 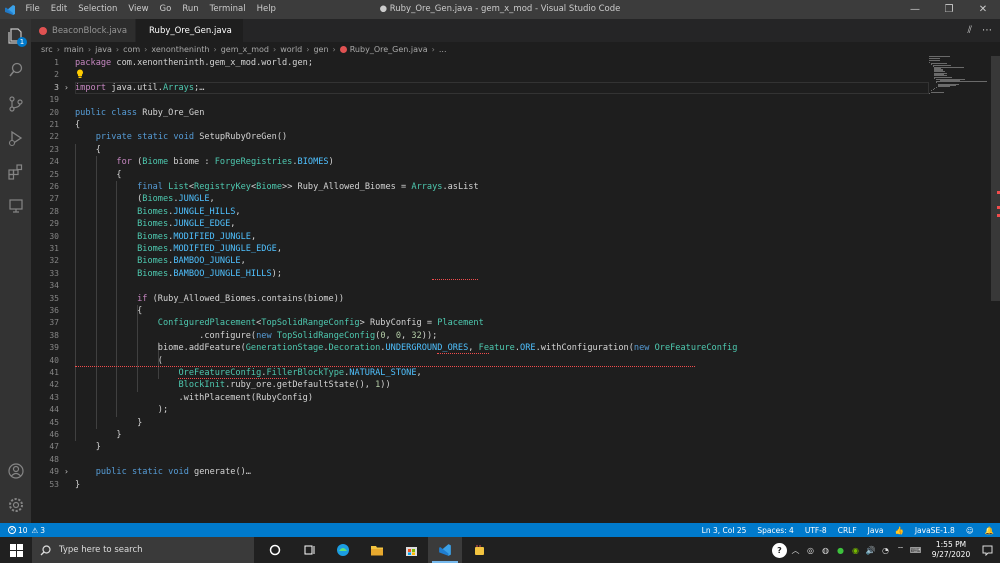 What do you see at coordinates (480, 261) in the screenshot?
I see `code-line: 32 Biomes.BAMBOO_JUNGLE,` at bounding box center [480, 261].